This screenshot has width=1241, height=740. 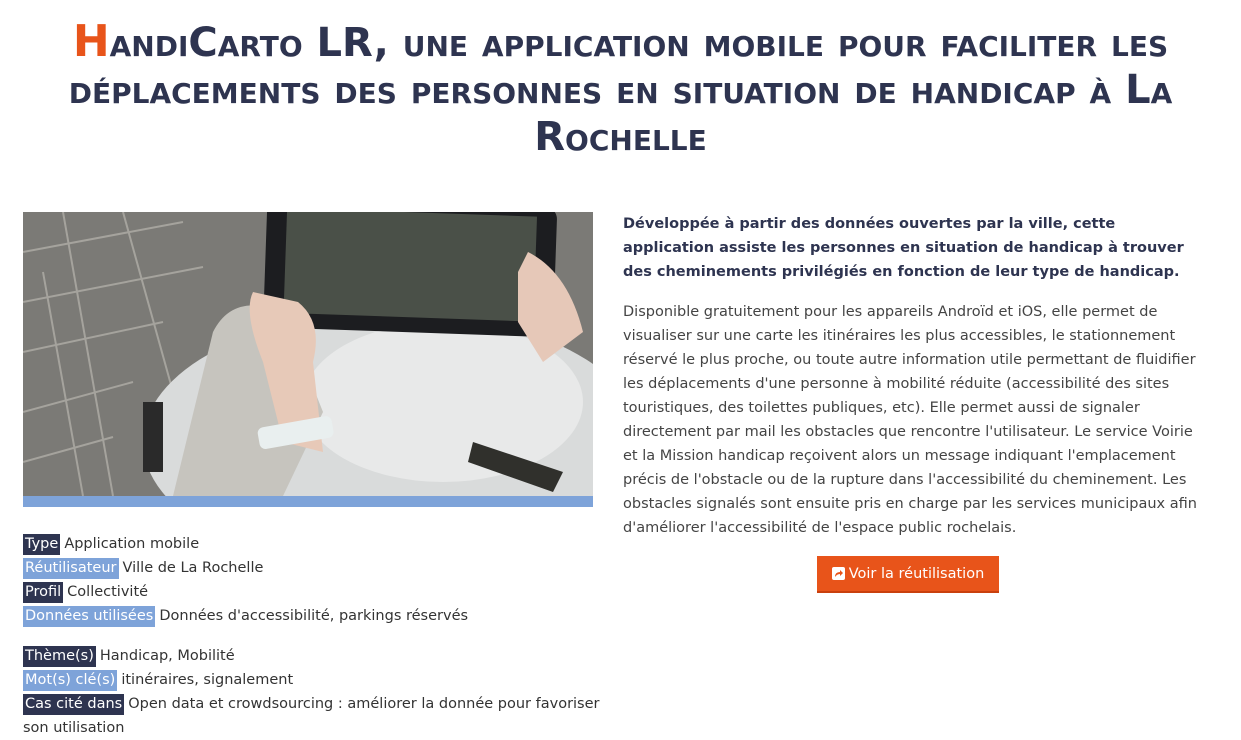 I want to click on page-title-initial: H, so click(x=91, y=41).